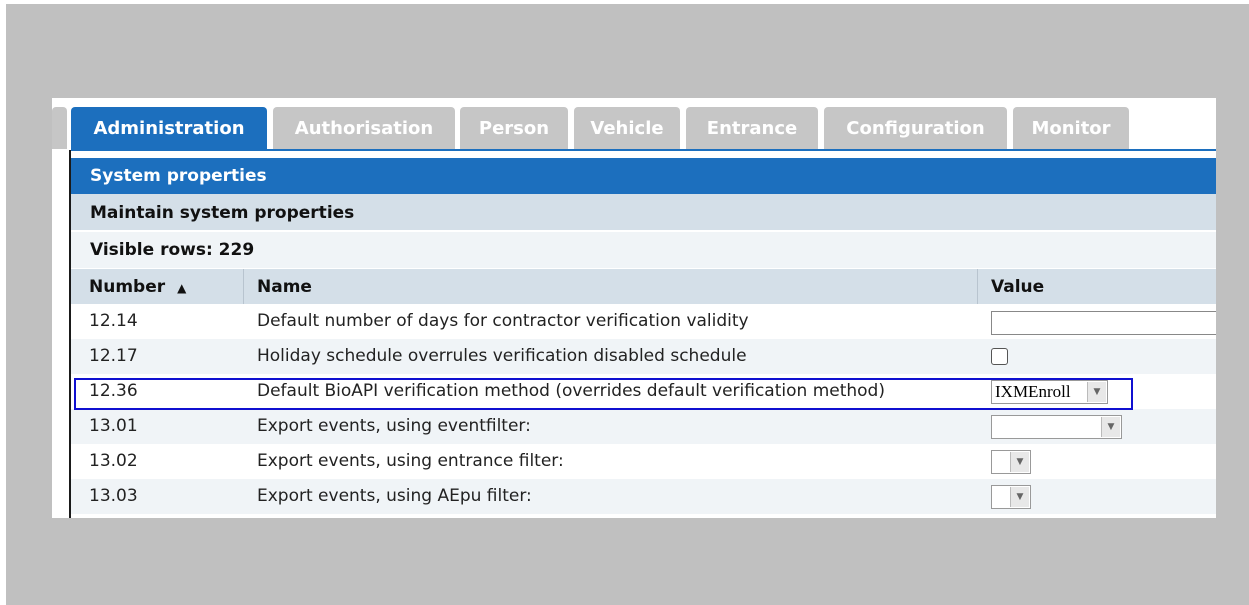 This screenshot has width=1249, height=605. Describe the element at coordinates (169, 128) in the screenshot. I see `tab-administration: Administration` at that location.